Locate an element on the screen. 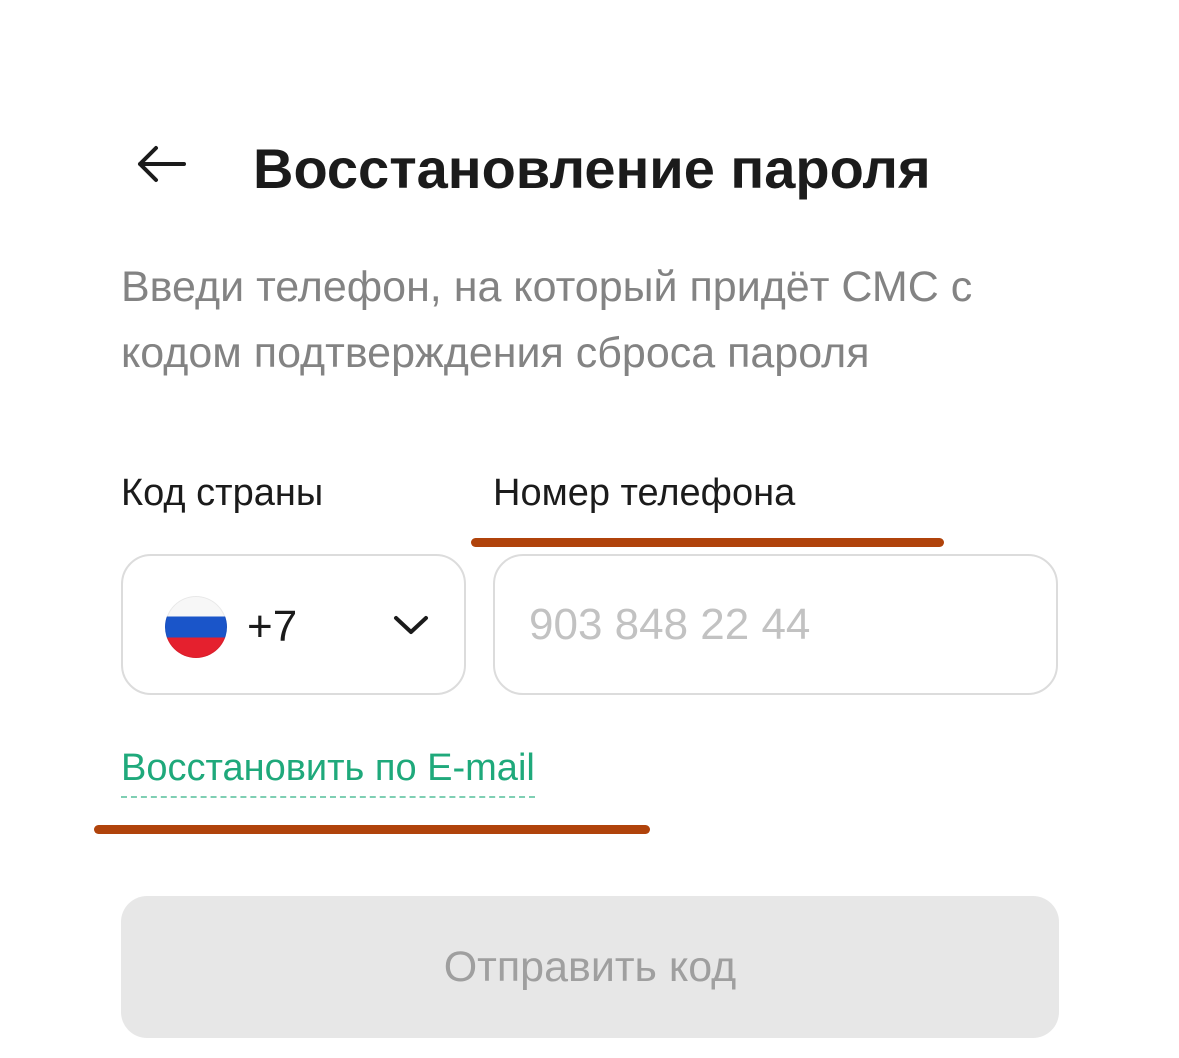 The width and height of the screenshot is (1179, 1058). country-code-select: +7 is located at coordinates (293, 624).